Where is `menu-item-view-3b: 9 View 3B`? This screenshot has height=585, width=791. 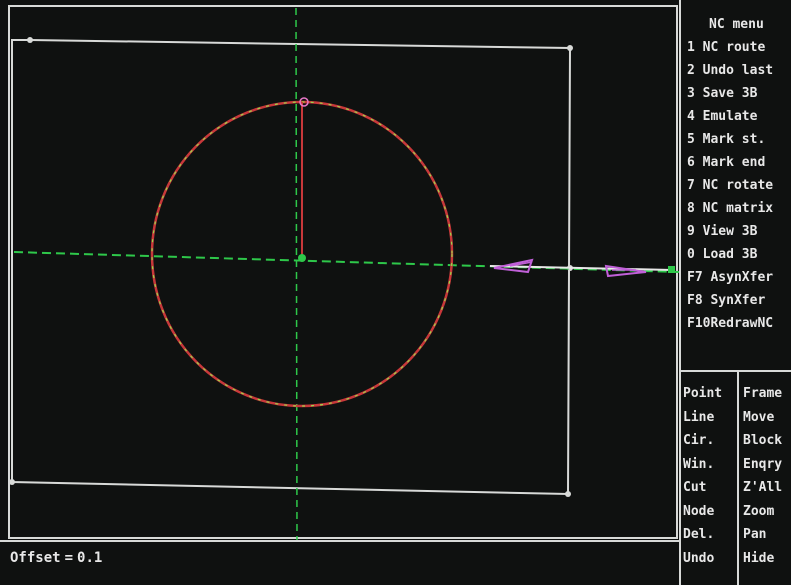
menu-item-view-3b: 9 View 3B is located at coordinates (739, 231).